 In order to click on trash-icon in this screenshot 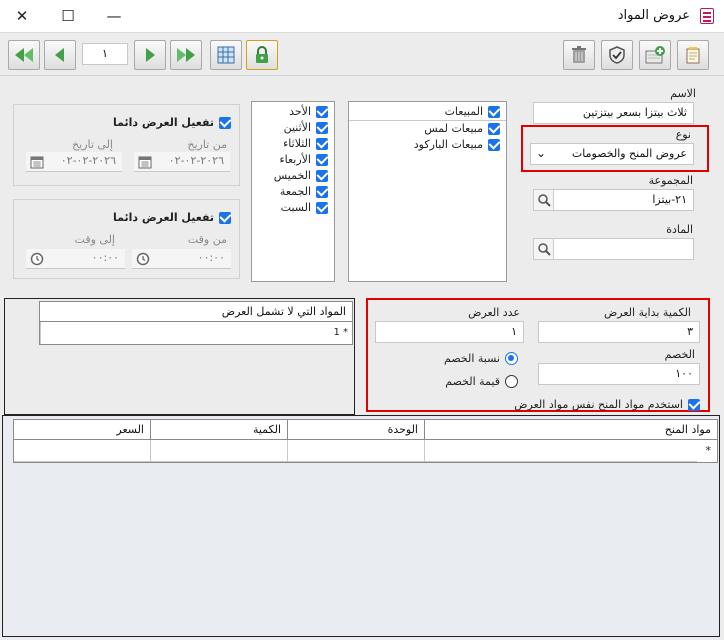, I will do `click(579, 54)`.